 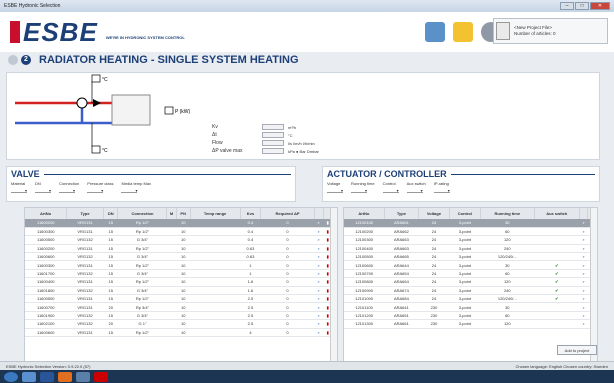 I want to click on pdf-app-icon, so click(x=101, y=376).